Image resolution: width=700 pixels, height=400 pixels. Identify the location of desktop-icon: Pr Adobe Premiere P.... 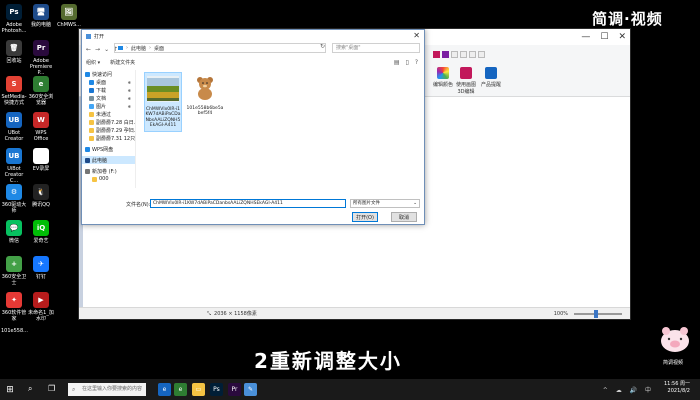
(41, 58).